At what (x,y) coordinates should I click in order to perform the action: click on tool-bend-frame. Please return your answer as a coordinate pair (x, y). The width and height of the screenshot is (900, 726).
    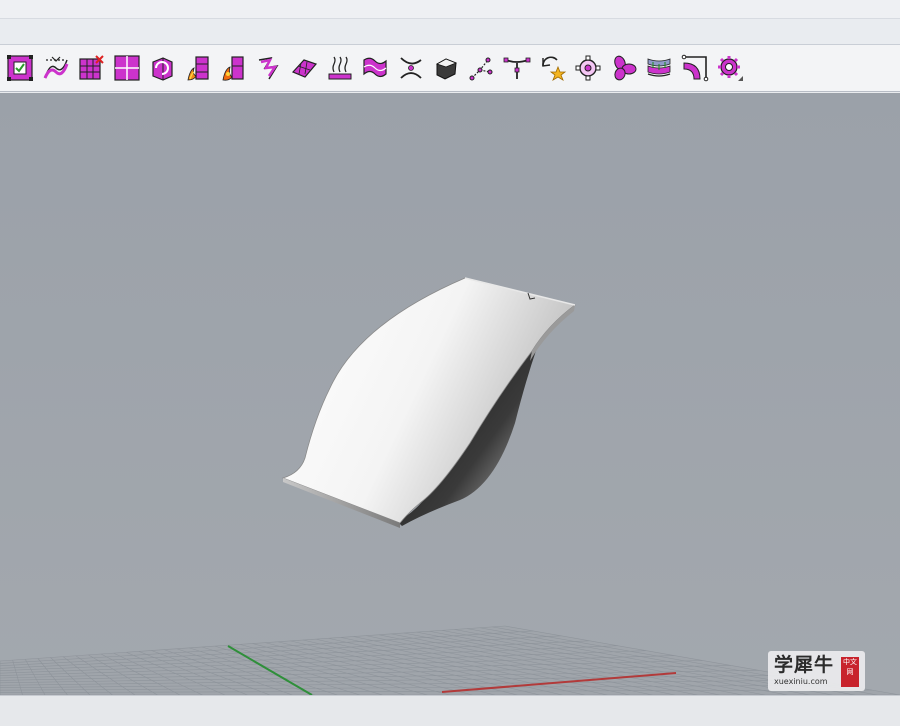
    Looking at the image, I should click on (695, 68).